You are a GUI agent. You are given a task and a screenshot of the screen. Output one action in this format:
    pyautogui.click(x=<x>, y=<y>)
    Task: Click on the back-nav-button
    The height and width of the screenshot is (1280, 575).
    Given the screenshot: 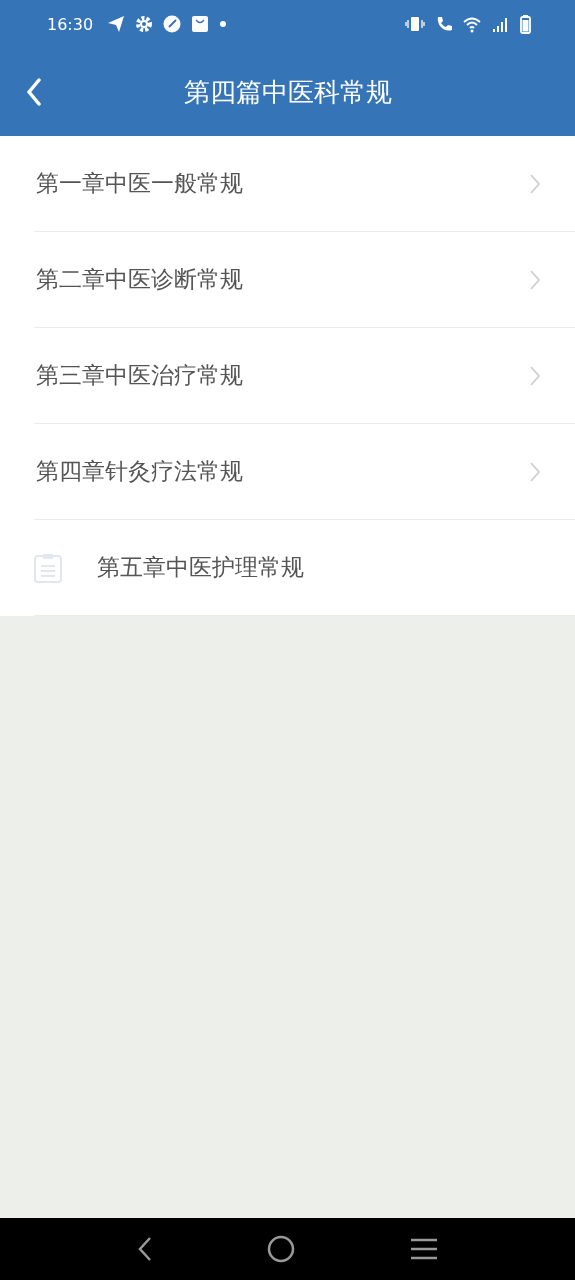 What is the action you would take?
    pyautogui.click(x=145, y=1249)
    